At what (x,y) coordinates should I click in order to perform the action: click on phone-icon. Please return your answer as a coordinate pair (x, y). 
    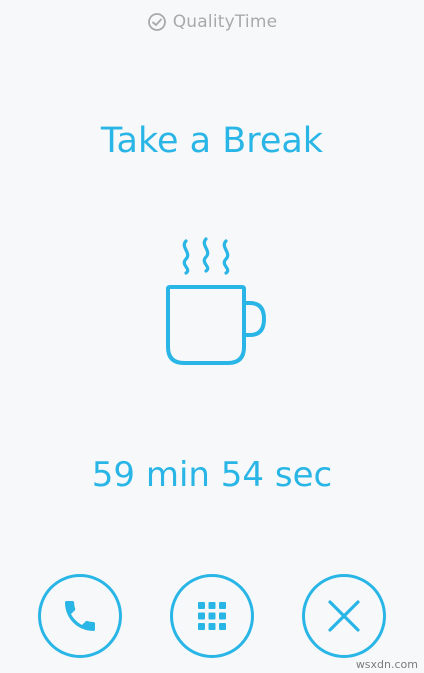
    Looking at the image, I should click on (80, 616).